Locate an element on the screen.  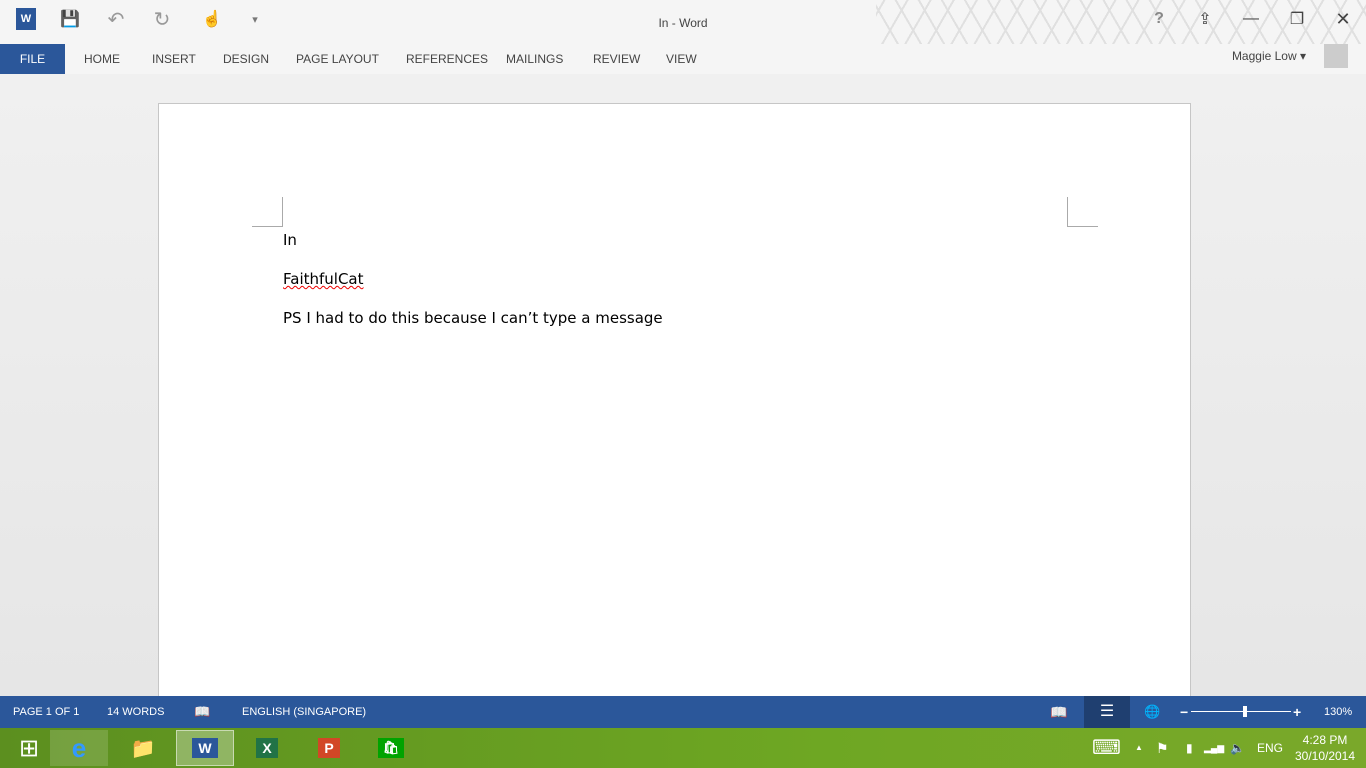
crop-mark-left is located at coordinates (267, 212).